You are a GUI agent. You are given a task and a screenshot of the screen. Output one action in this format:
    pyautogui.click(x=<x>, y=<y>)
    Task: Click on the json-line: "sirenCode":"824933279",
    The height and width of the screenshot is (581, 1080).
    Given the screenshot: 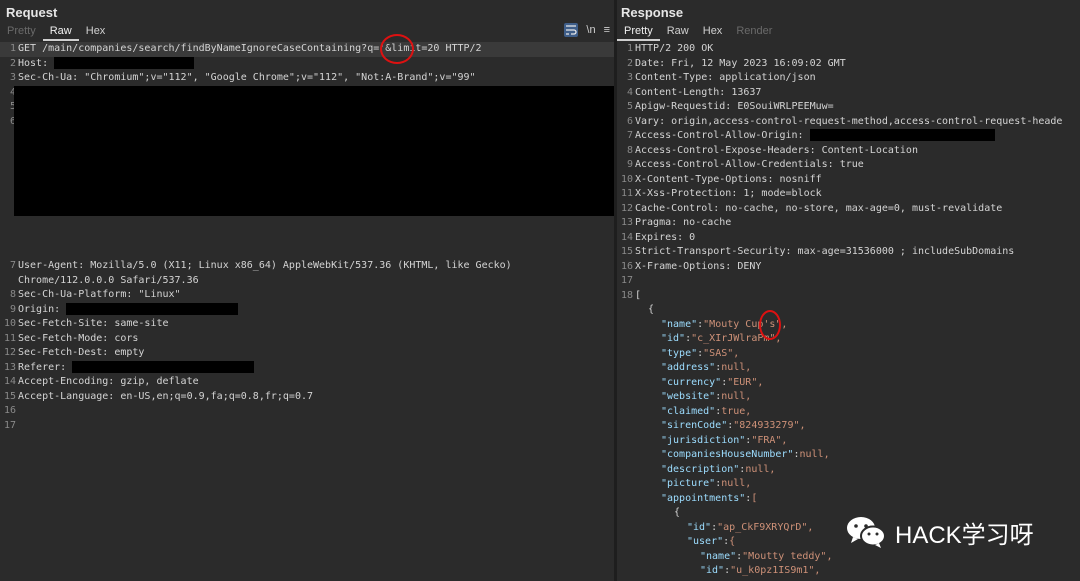 What is the action you would take?
    pyautogui.click(x=848, y=426)
    